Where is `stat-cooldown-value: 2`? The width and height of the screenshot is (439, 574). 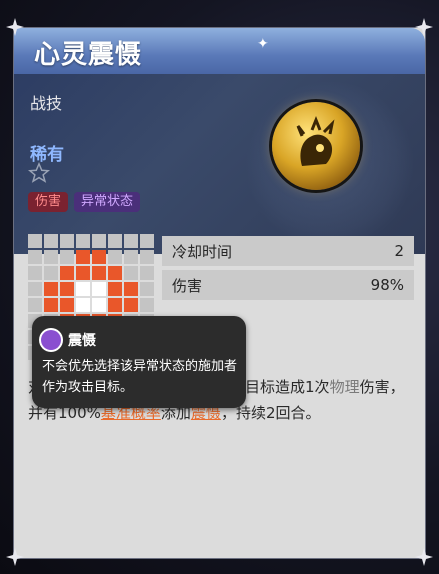 stat-cooldown-value: 2 is located at coordinates (399, 251).